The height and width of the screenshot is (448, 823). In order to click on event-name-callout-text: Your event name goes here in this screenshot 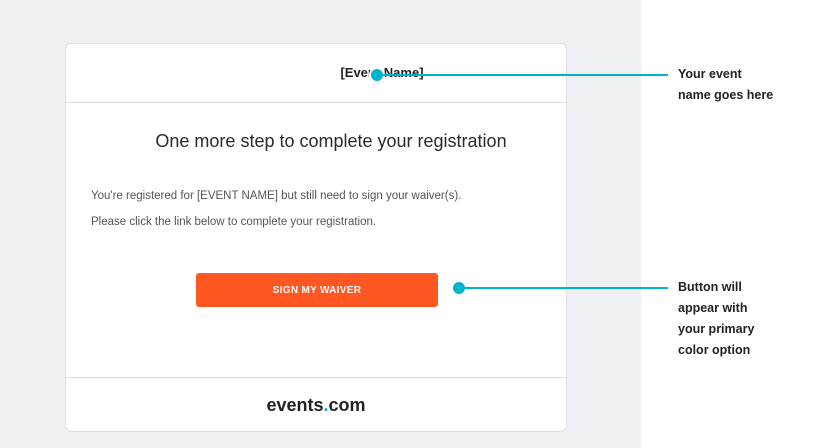, I will do `click(743, 85)`.